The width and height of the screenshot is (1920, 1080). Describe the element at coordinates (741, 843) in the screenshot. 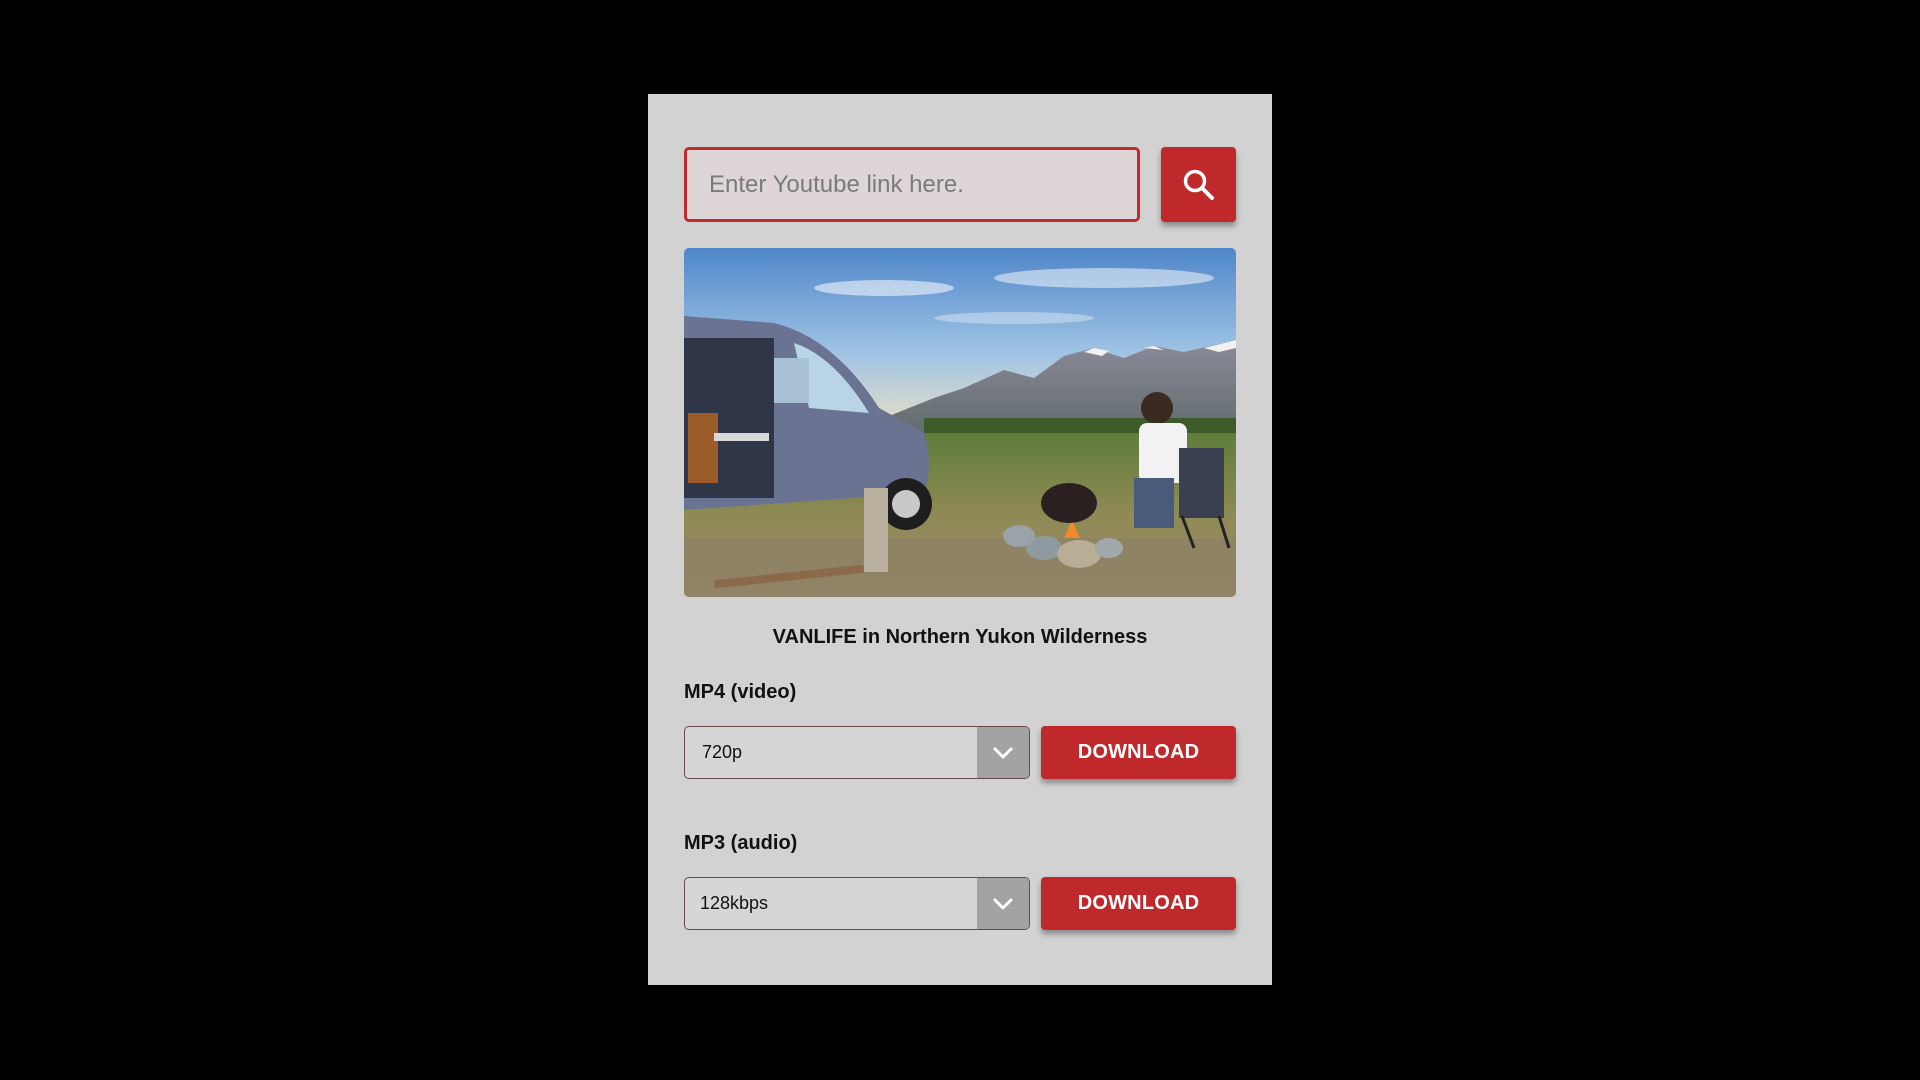

I see `mp3-section-label: MP3 (audio)` at that location.